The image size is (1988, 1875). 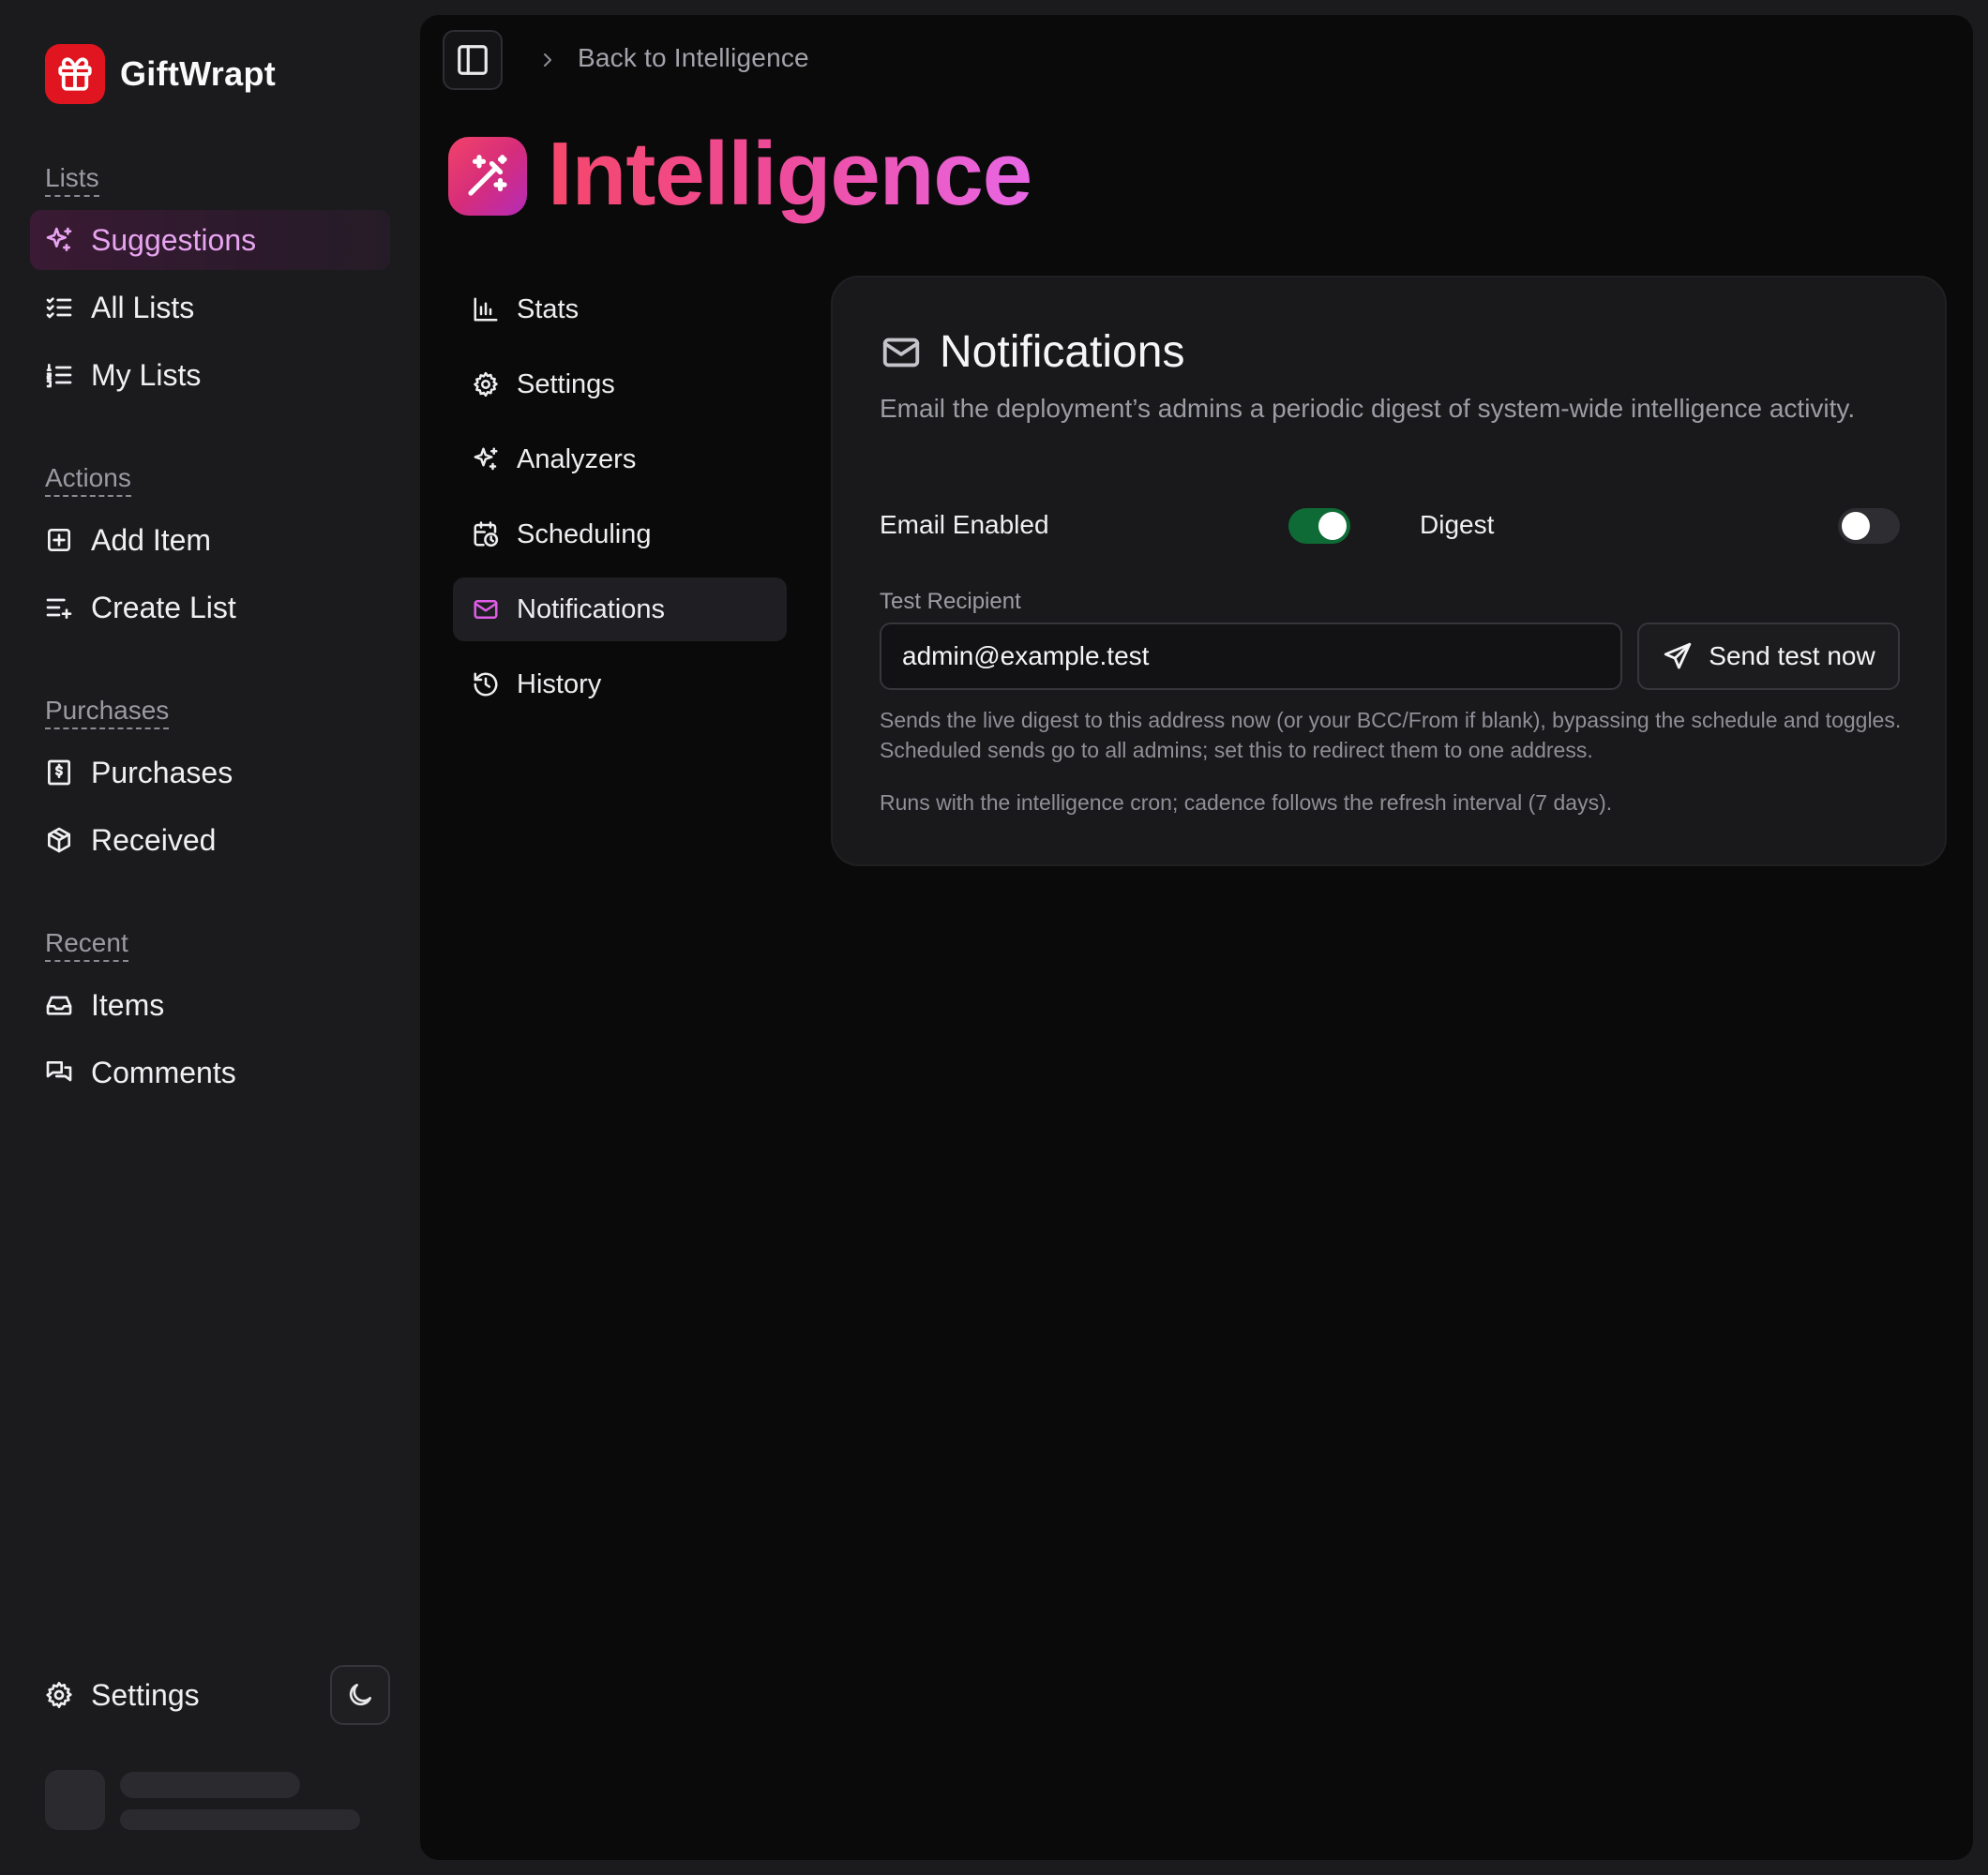 I want to click on group-label-actions: Actions, so click(x=88, y=480).